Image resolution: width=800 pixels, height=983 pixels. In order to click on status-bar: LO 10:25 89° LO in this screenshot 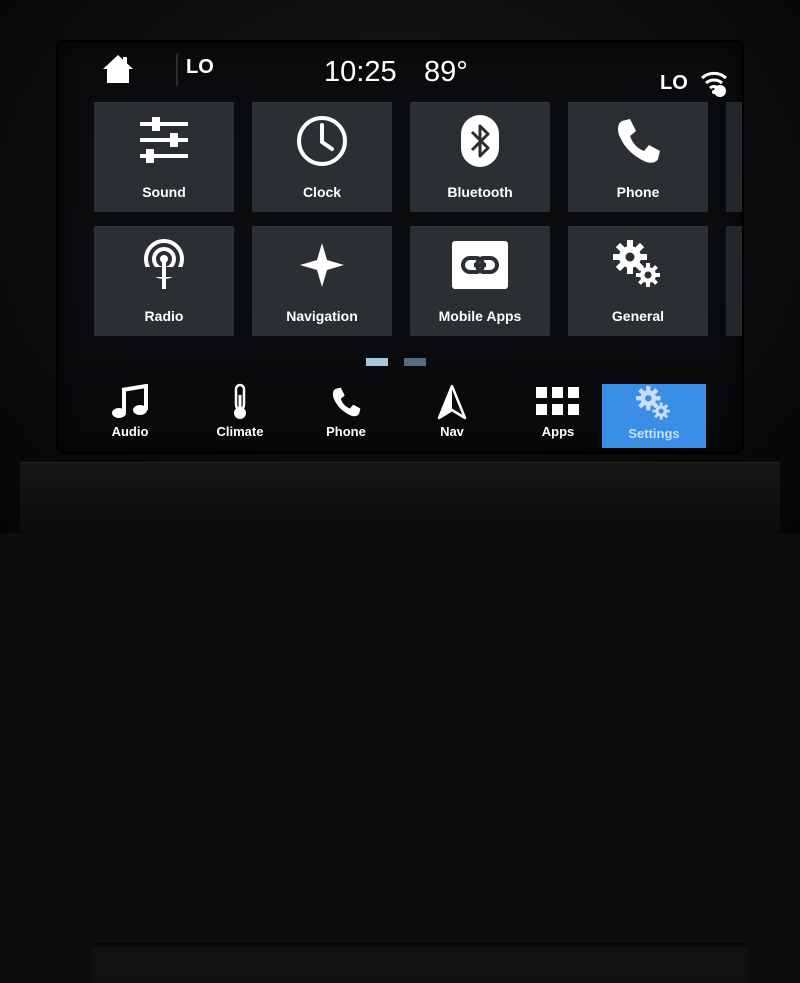, I will do `click(400, 70)`.